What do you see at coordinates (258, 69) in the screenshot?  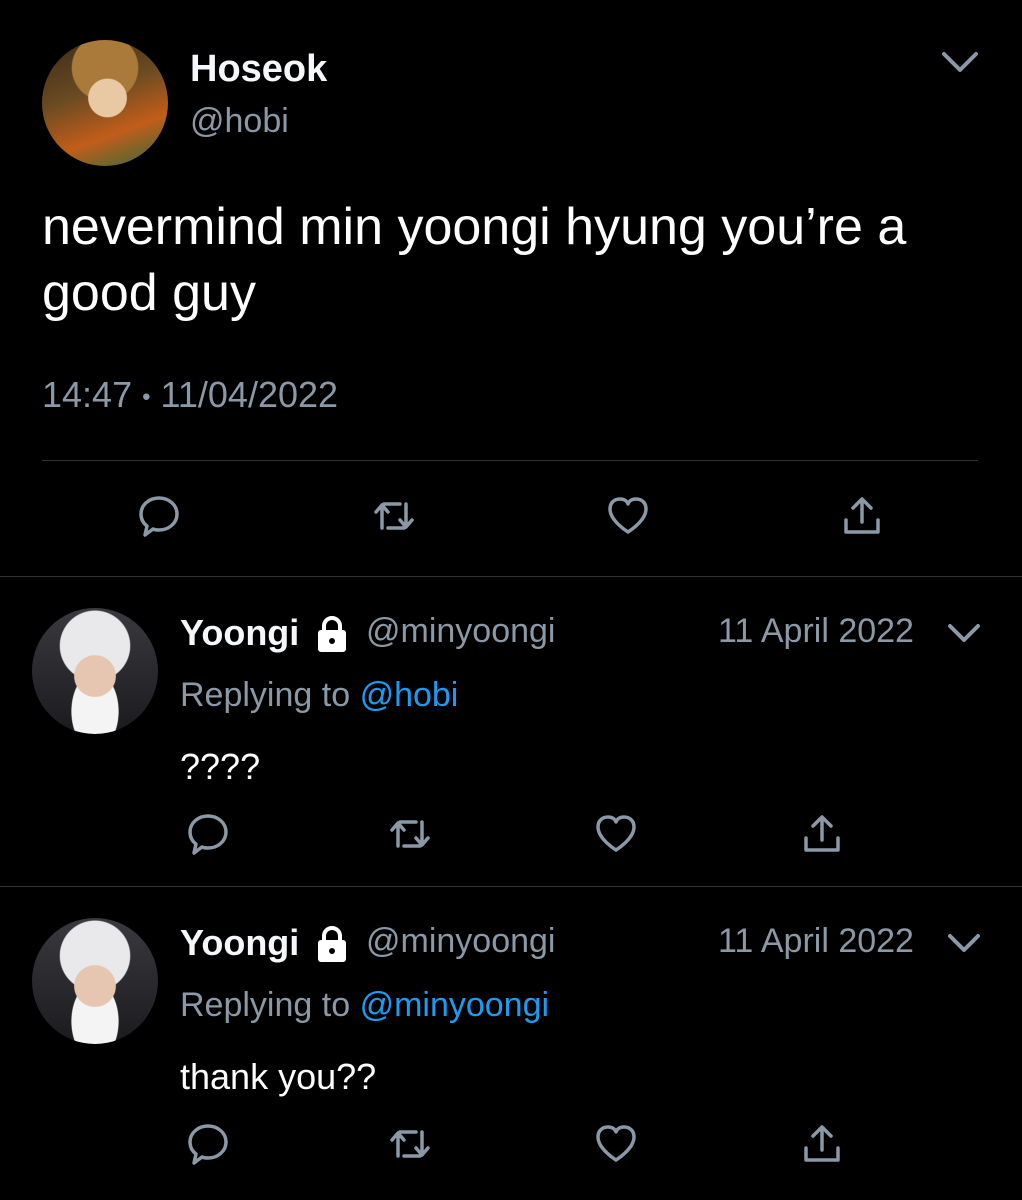 I see `author-display-name: Hoseok` at bounding box center [258, 69].